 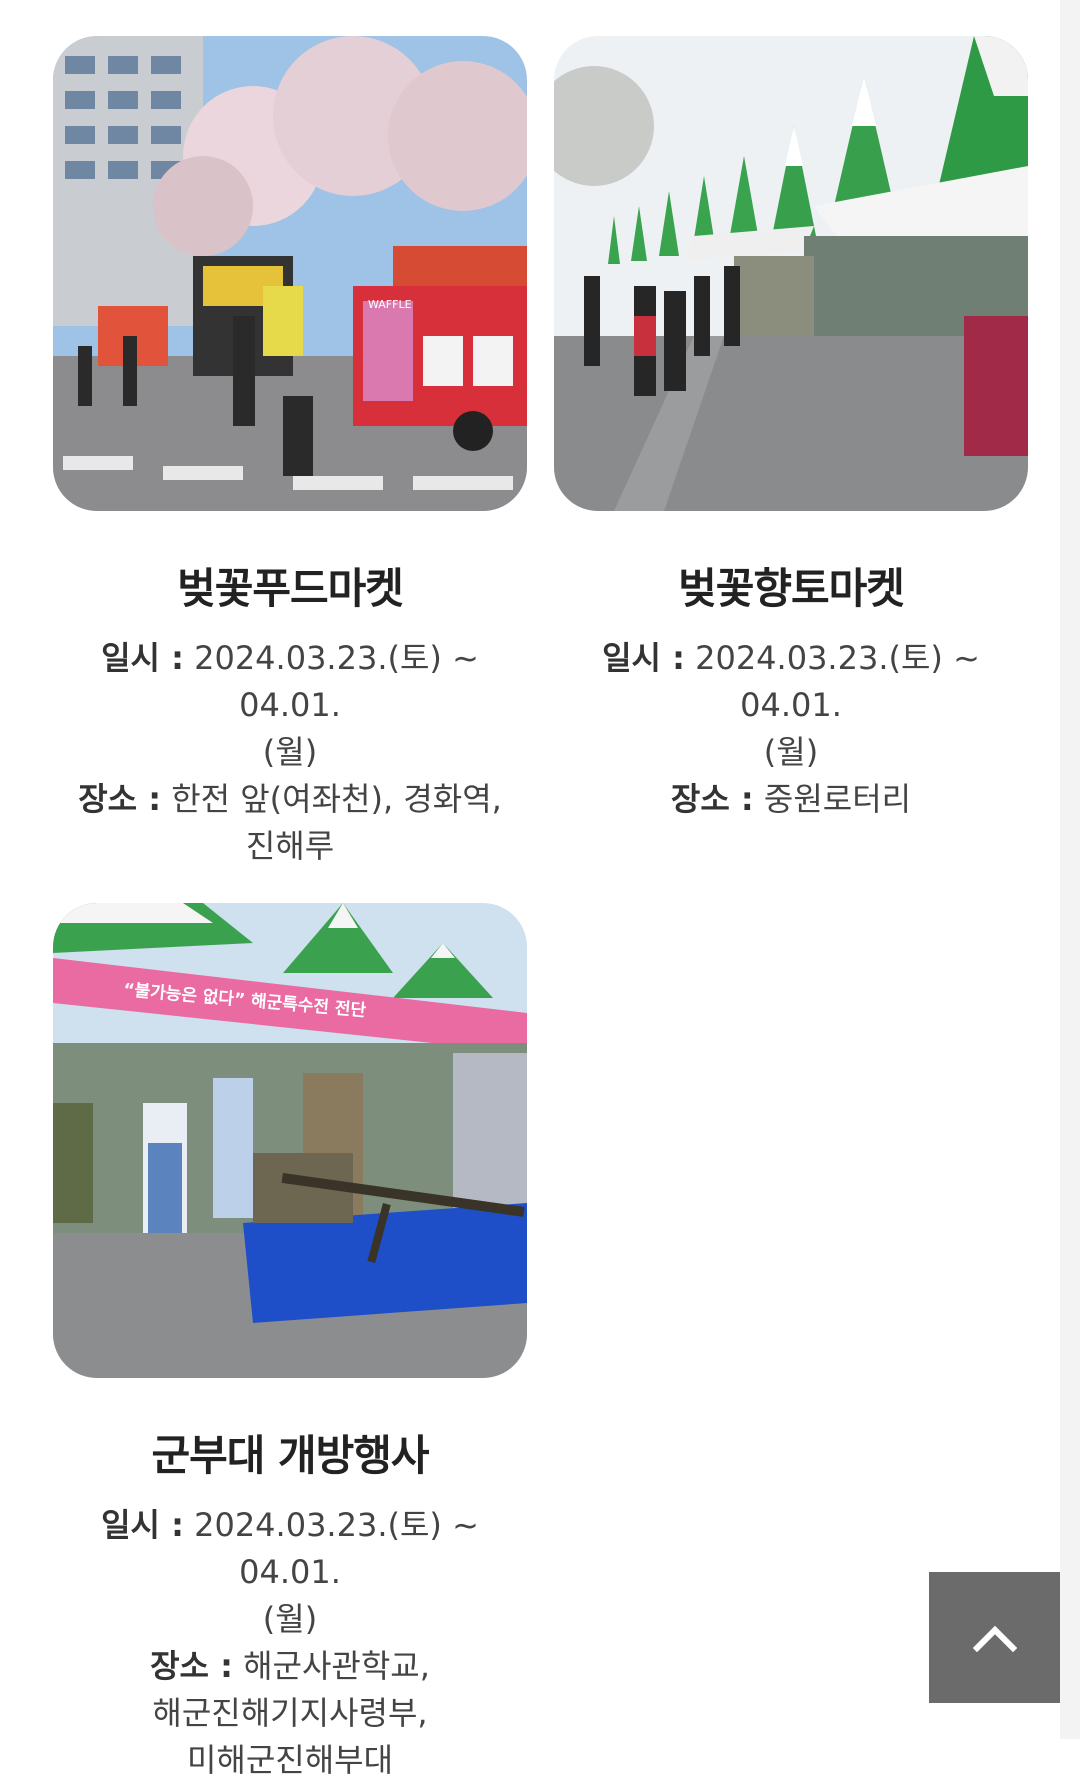 I want to click on place-value: 한전 앞(여좌천), 경화역,, so click(x=336, y=799).